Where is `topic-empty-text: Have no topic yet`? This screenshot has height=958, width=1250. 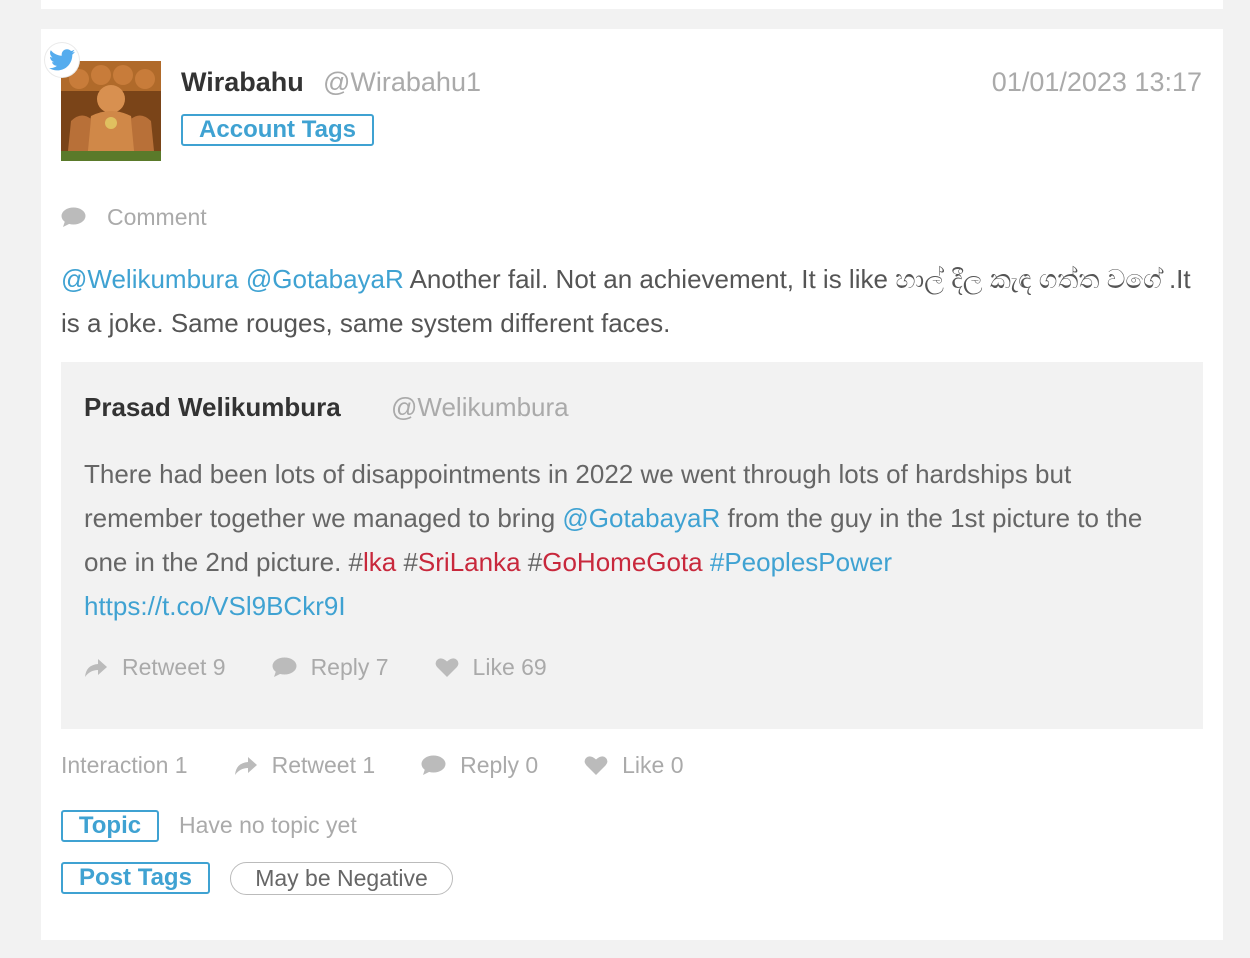 topic-empty-text: Have no topic yet is located at coordinates (268, 825).